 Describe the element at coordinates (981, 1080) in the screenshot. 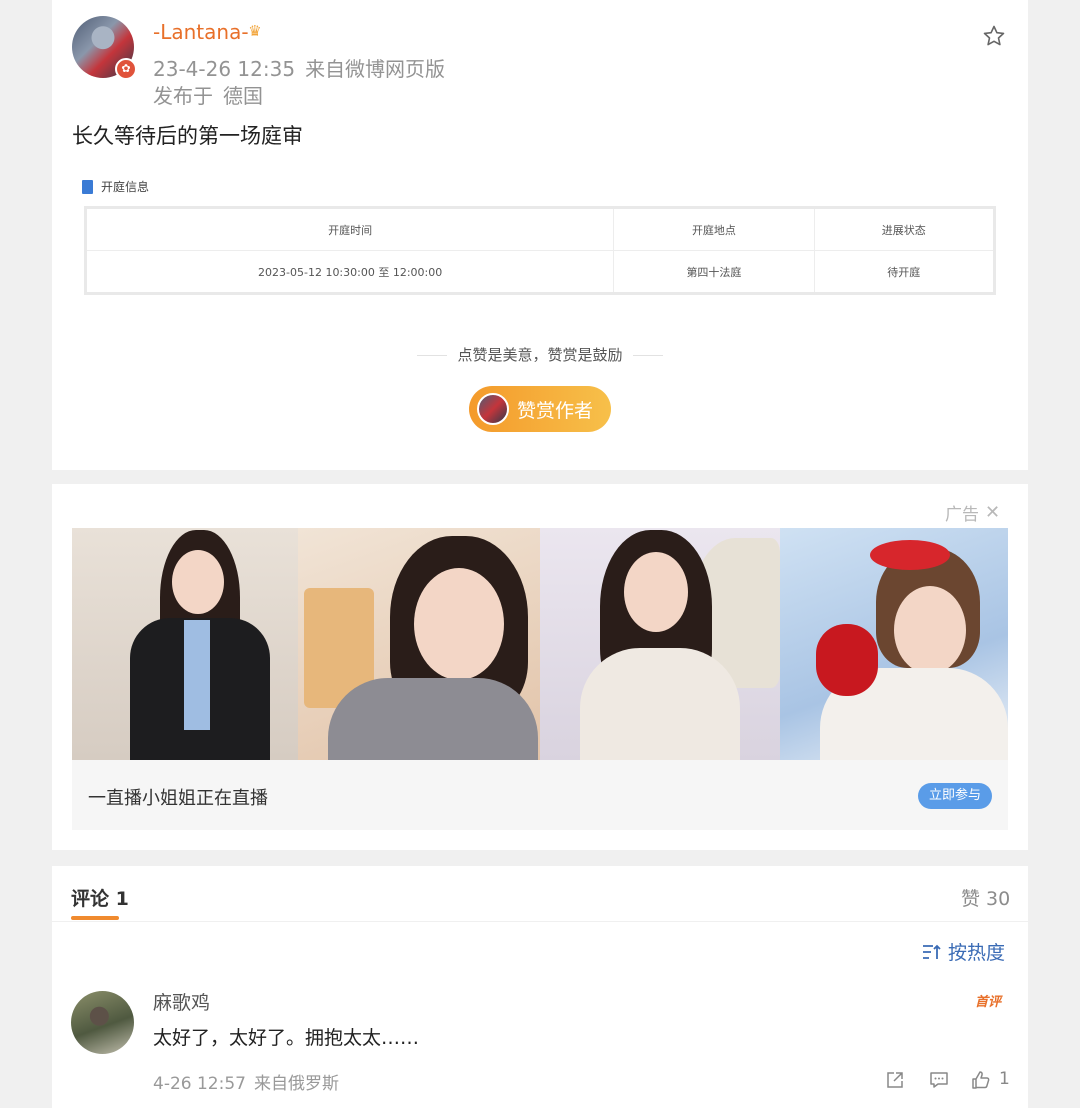

I see `thumbs-up-icon` at that location.